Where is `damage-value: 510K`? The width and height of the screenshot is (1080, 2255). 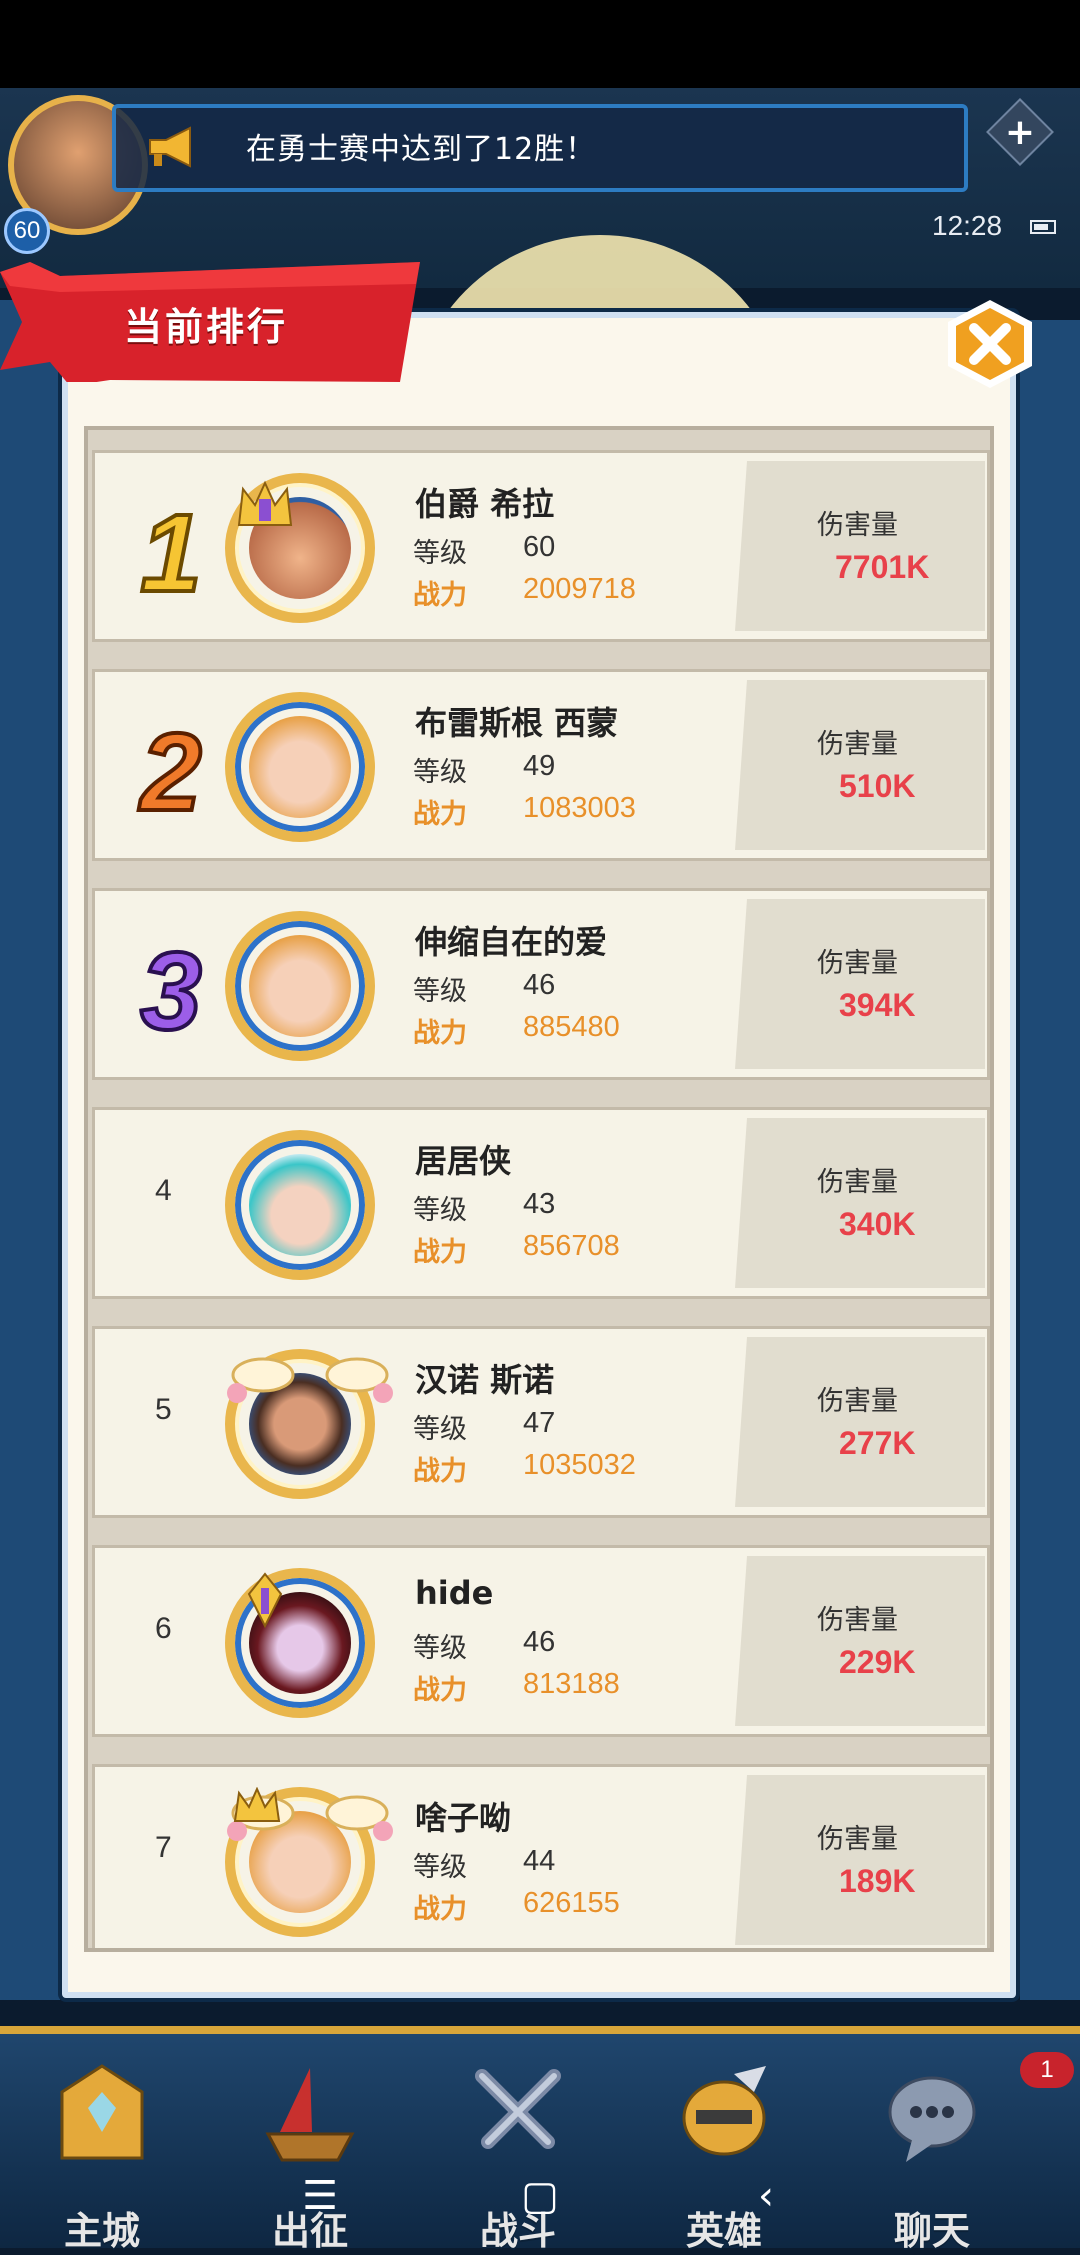
damage-value: 510K is located at coordinates (877, 786).